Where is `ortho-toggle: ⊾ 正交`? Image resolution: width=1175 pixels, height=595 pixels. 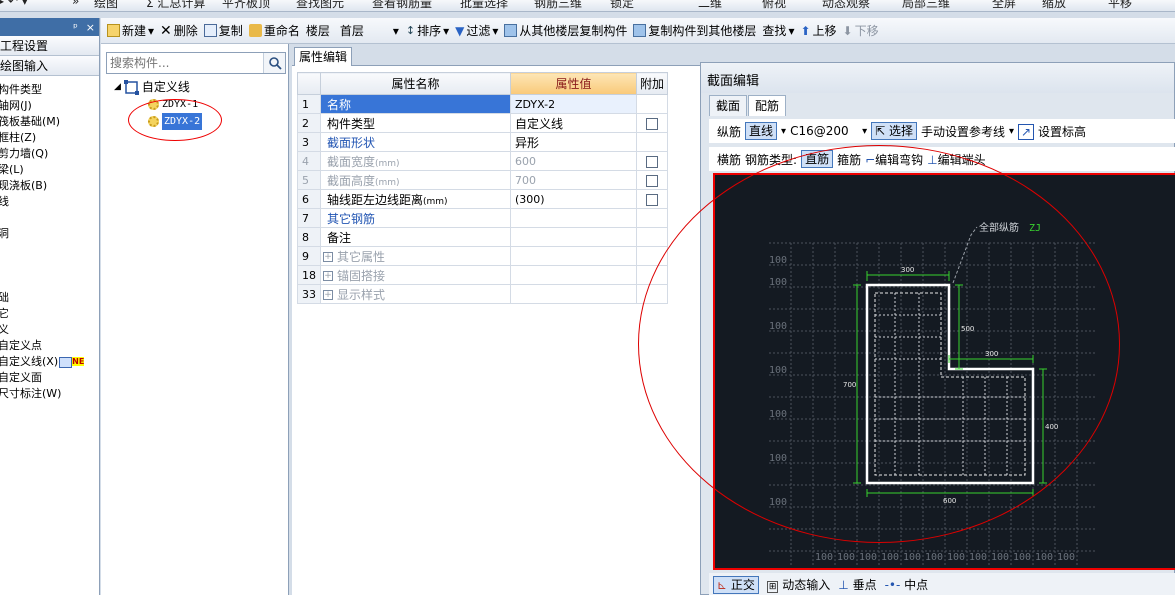 ortho-toggle: ⊾ 正交 is located at coordinates (736, 584).